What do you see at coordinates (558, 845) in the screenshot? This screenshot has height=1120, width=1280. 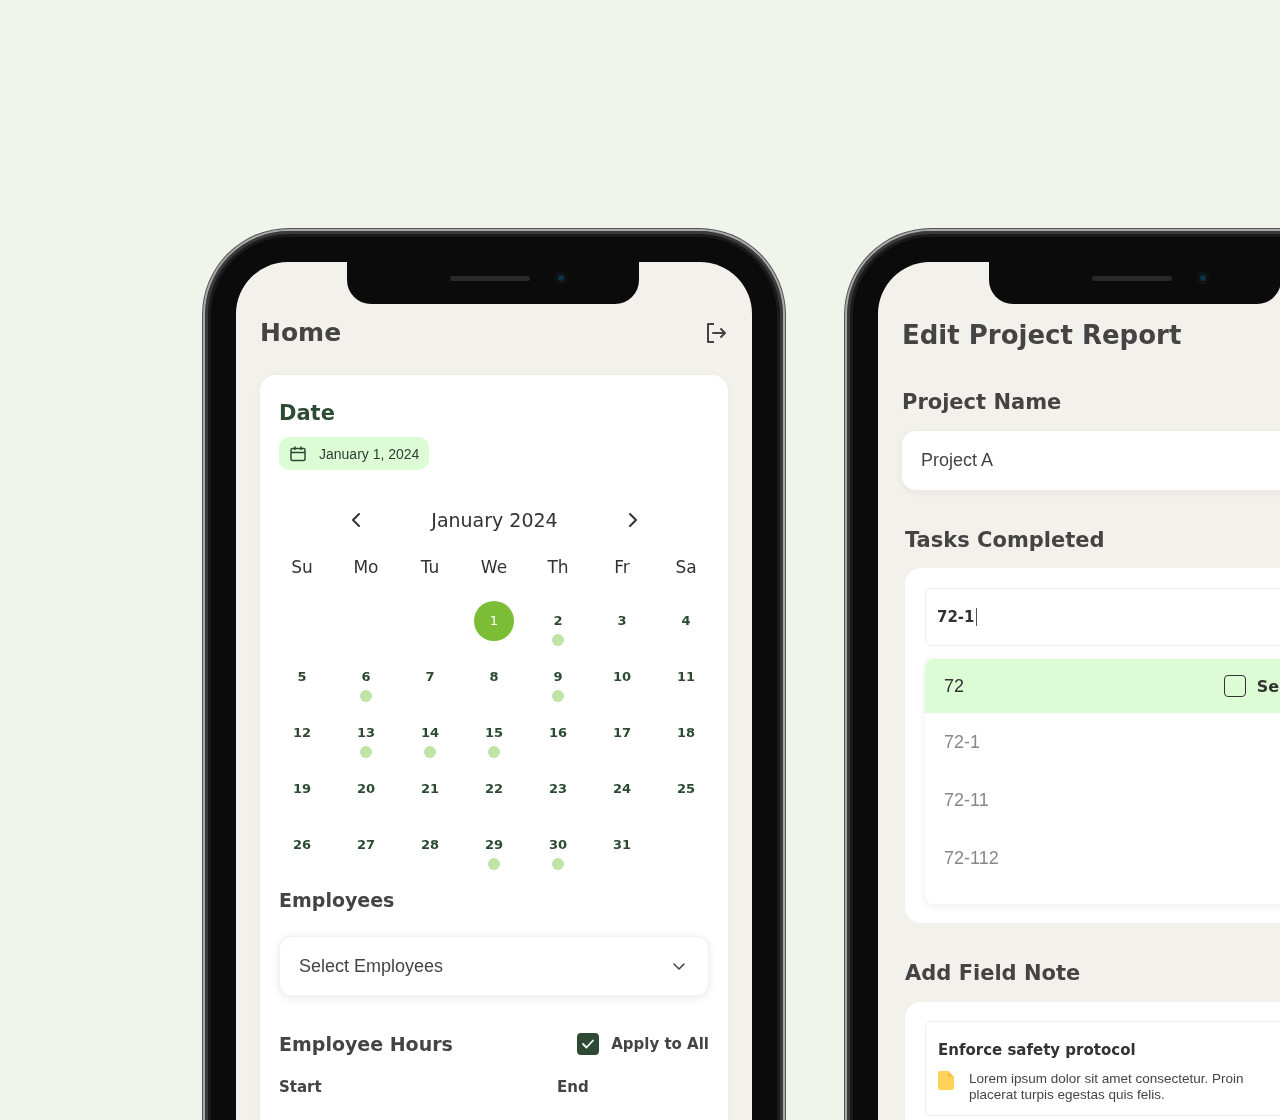 I see `calendar-day: 30` at bounding box center [558, 845].